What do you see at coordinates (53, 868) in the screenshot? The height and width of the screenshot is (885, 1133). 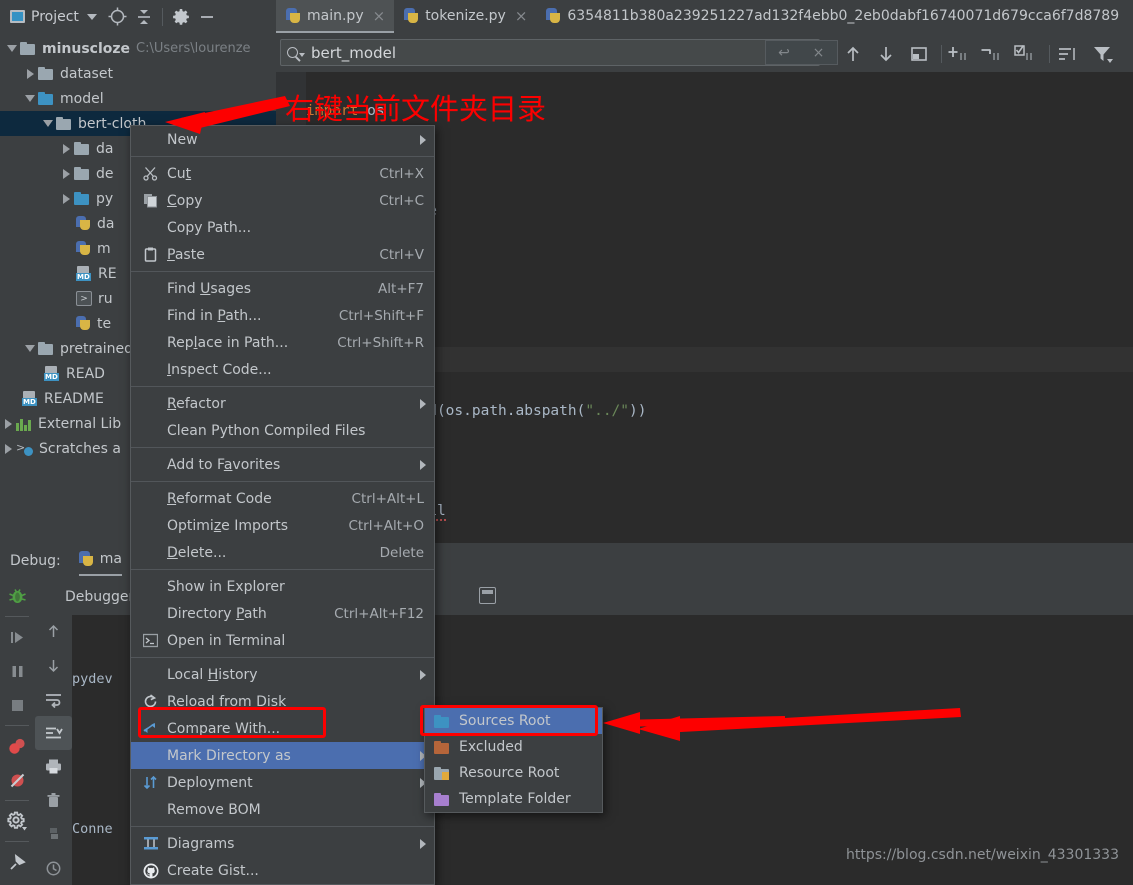 I see `history-icon` at bounding box center [53, 868].